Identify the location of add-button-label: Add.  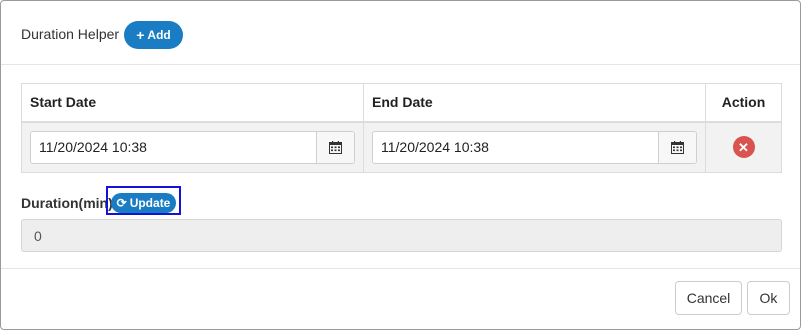
(159, 35).